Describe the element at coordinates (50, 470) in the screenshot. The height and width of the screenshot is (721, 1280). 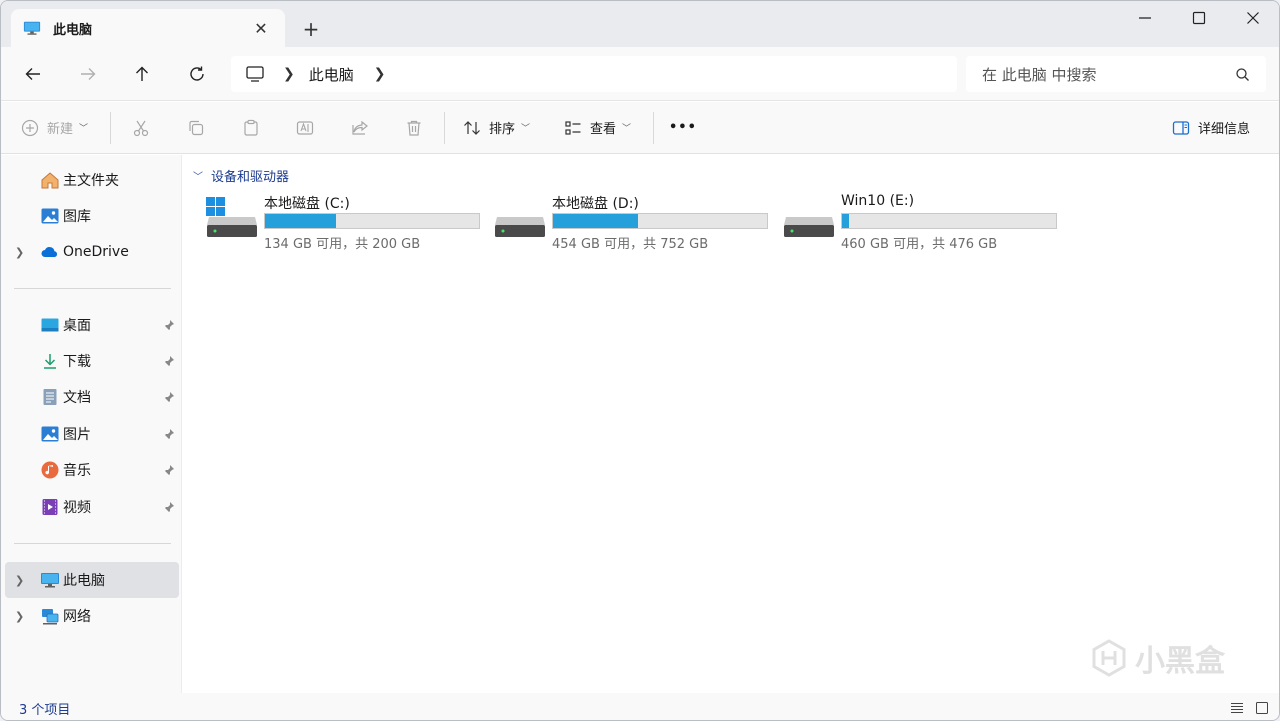
I see `music-icon` at that location.